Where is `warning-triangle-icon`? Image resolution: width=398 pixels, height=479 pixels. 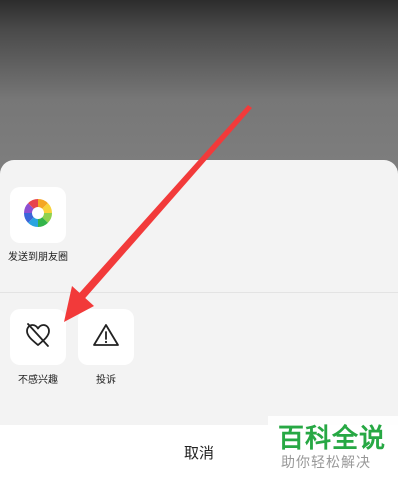 warning-triangle-icon is located at coordinates (106, 337).